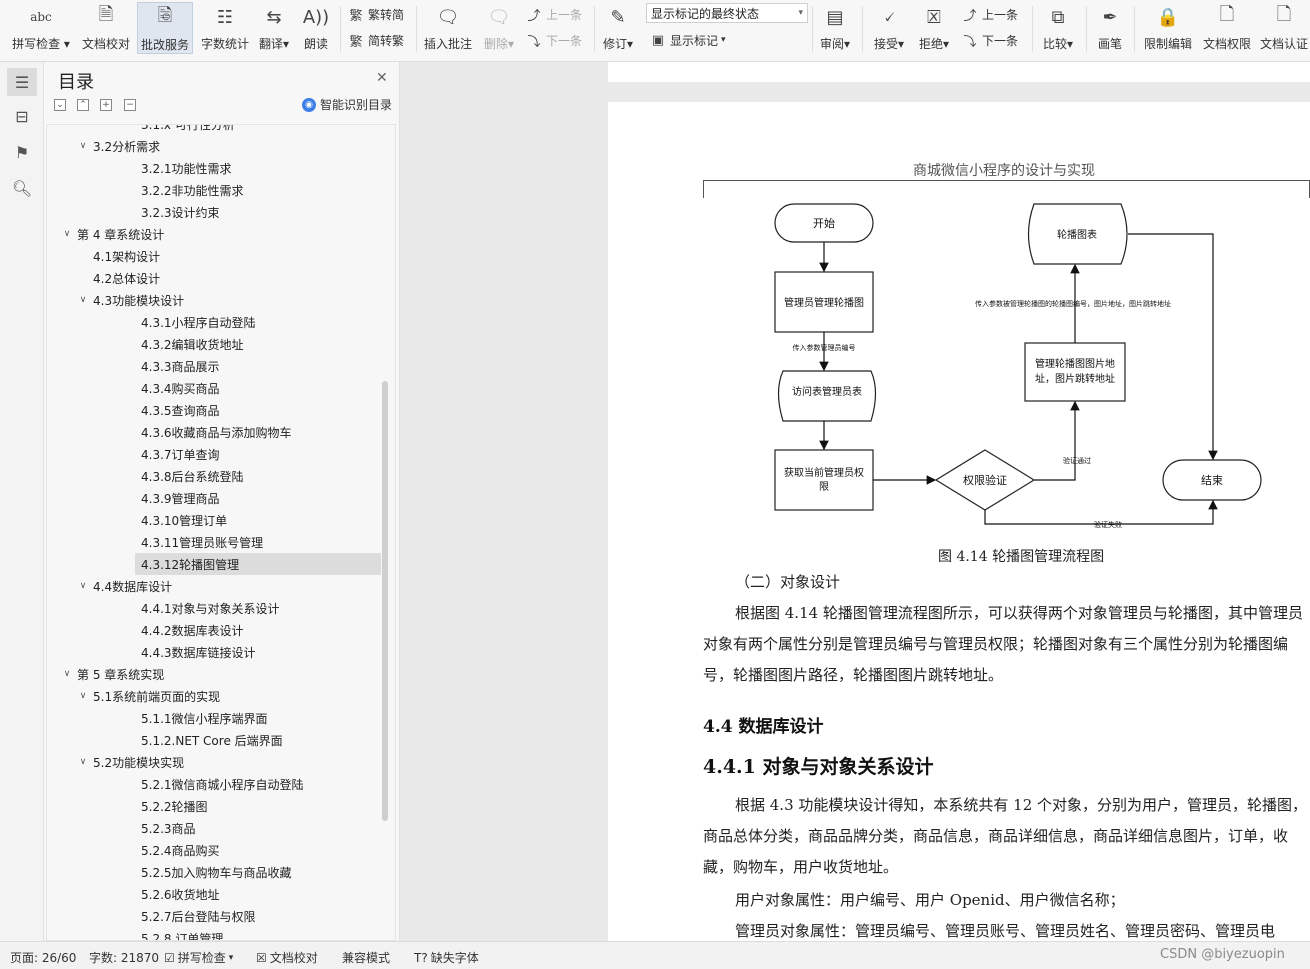 The height and width of the screenshot is (969, 1310). I want to click on word-count-indicator: 字数: 21870, so click(124, 957).